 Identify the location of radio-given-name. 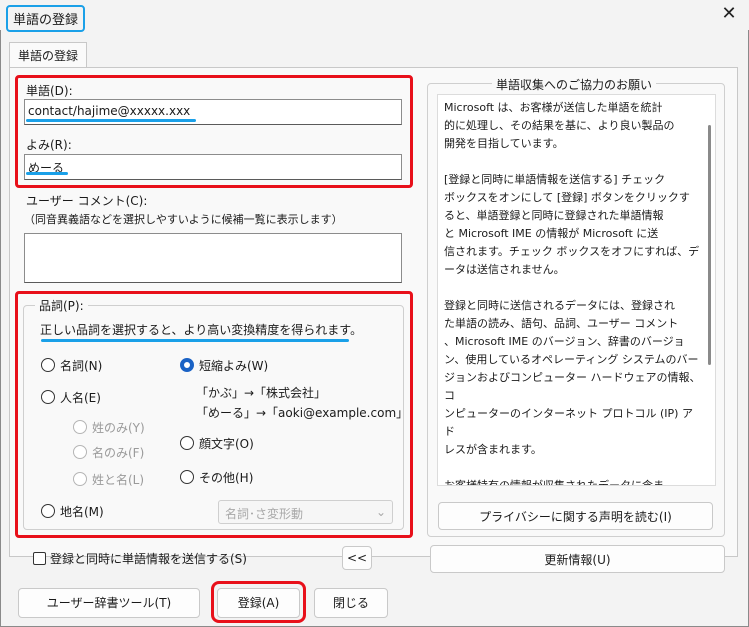
(80, 452).